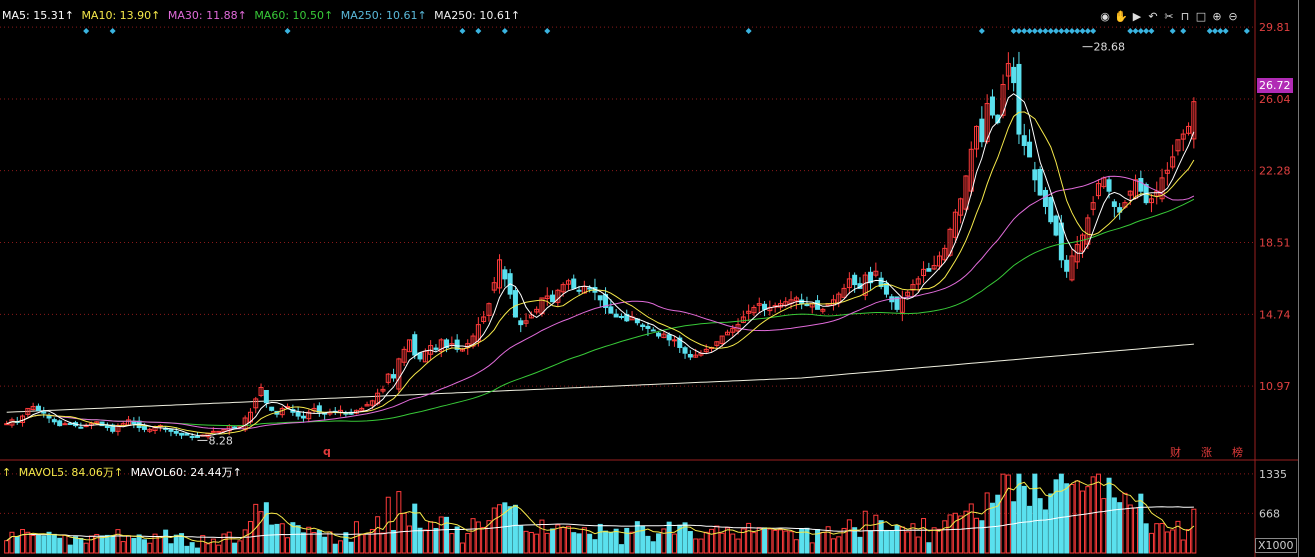 This screenshot has width=1315, height=557. Describe the element at coordinates (1153, 16) in the screenshot. I see `undo-icon: ↶` at that location.